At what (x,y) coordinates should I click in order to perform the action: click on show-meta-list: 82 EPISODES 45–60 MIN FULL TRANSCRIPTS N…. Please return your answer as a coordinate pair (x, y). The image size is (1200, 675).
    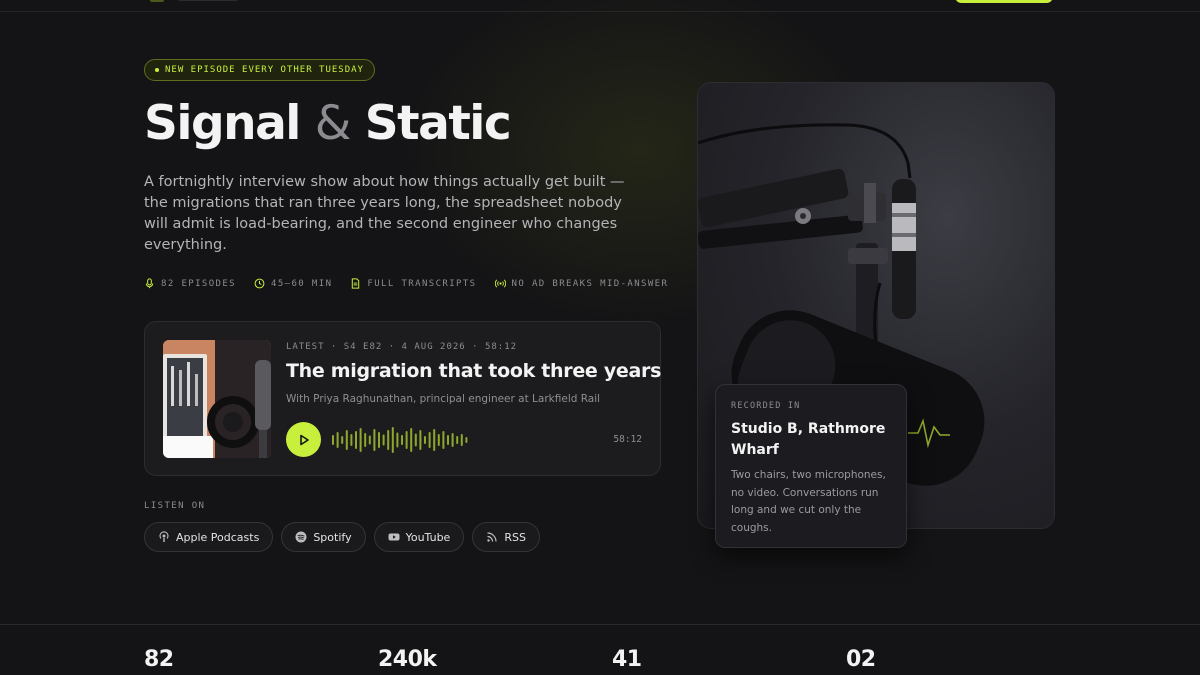
    Looking at the image, I should click on (406, 283).